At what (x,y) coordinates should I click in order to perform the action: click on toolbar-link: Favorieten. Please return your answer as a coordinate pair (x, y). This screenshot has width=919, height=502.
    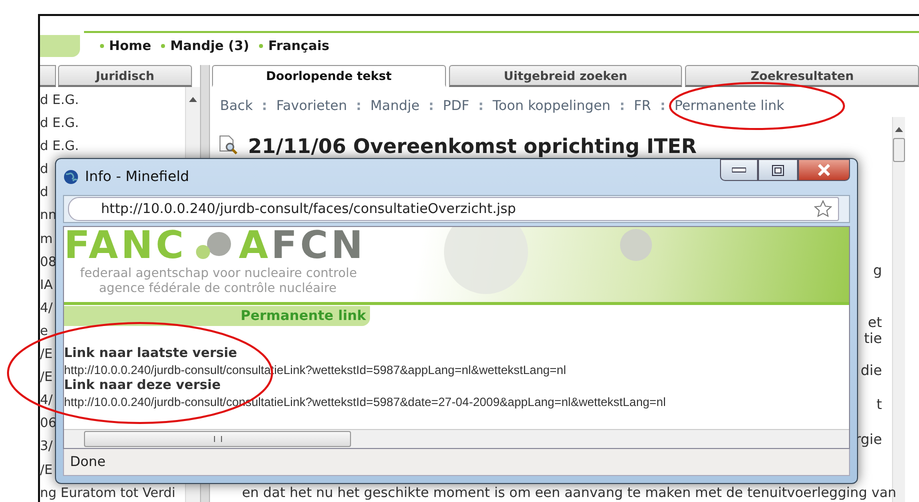
    Looking at the image, I should click on (311, 106).